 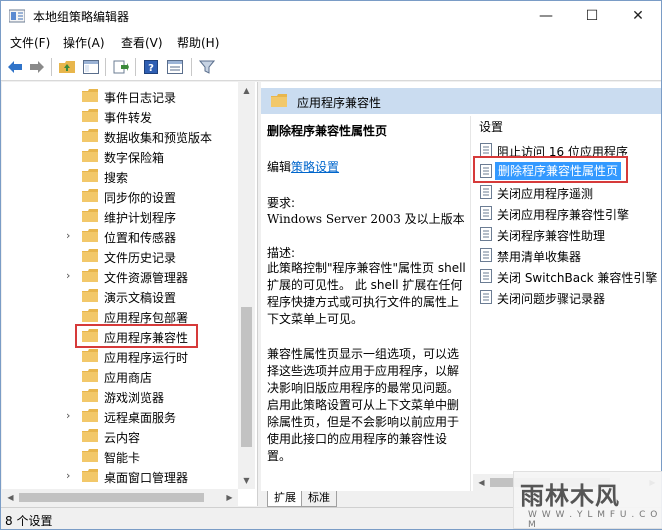 What do you see at coordinates (67, 67) in the screenshot?
I see `up-folder-icon` at bounding box center [67, 67].